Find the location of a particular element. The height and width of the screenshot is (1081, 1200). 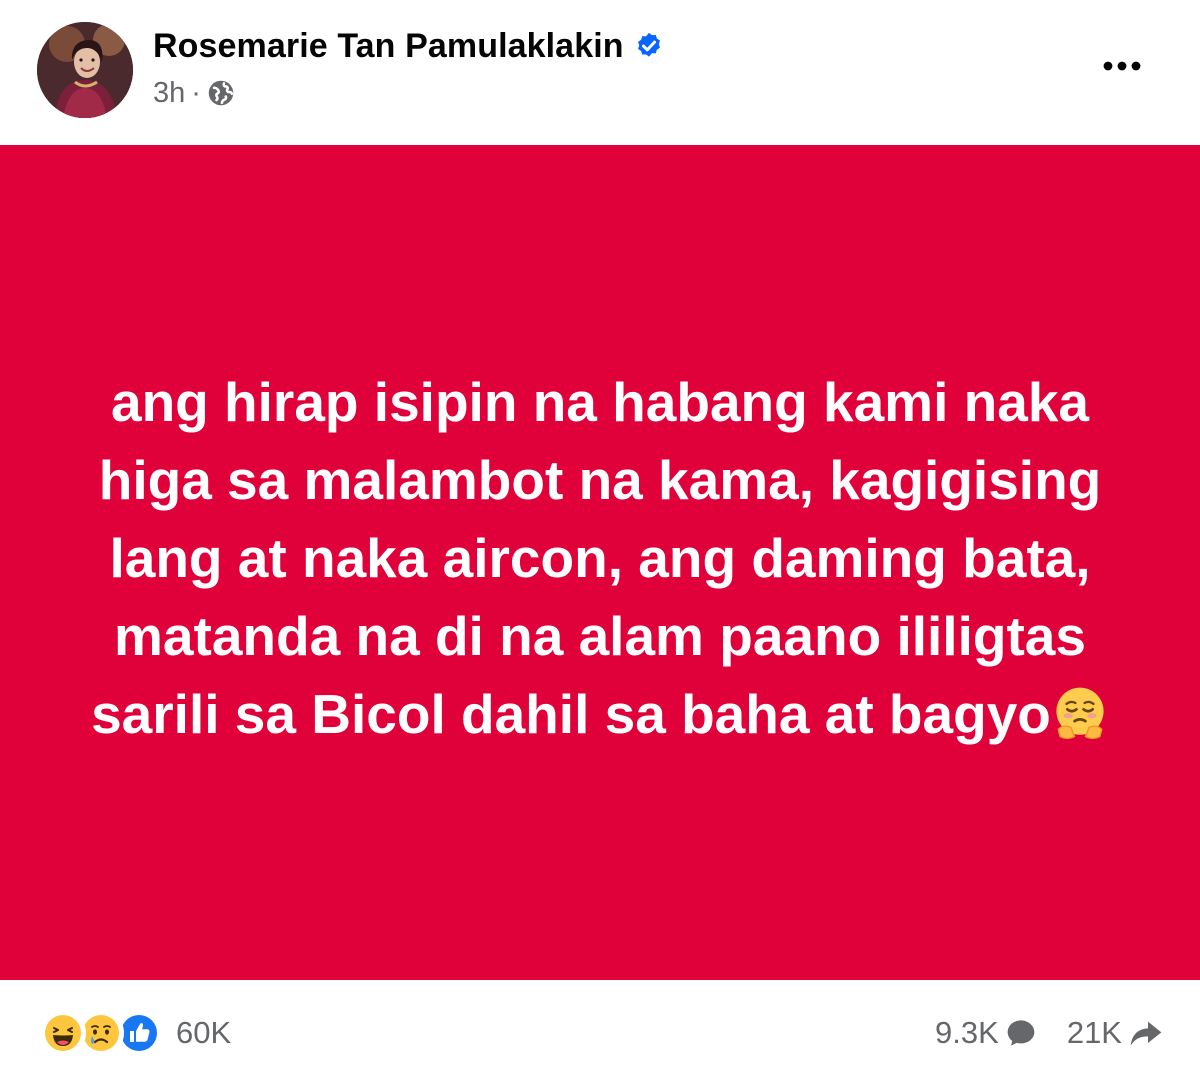

comments-count-button: 9.3K is located at coordinates (986, 1033).